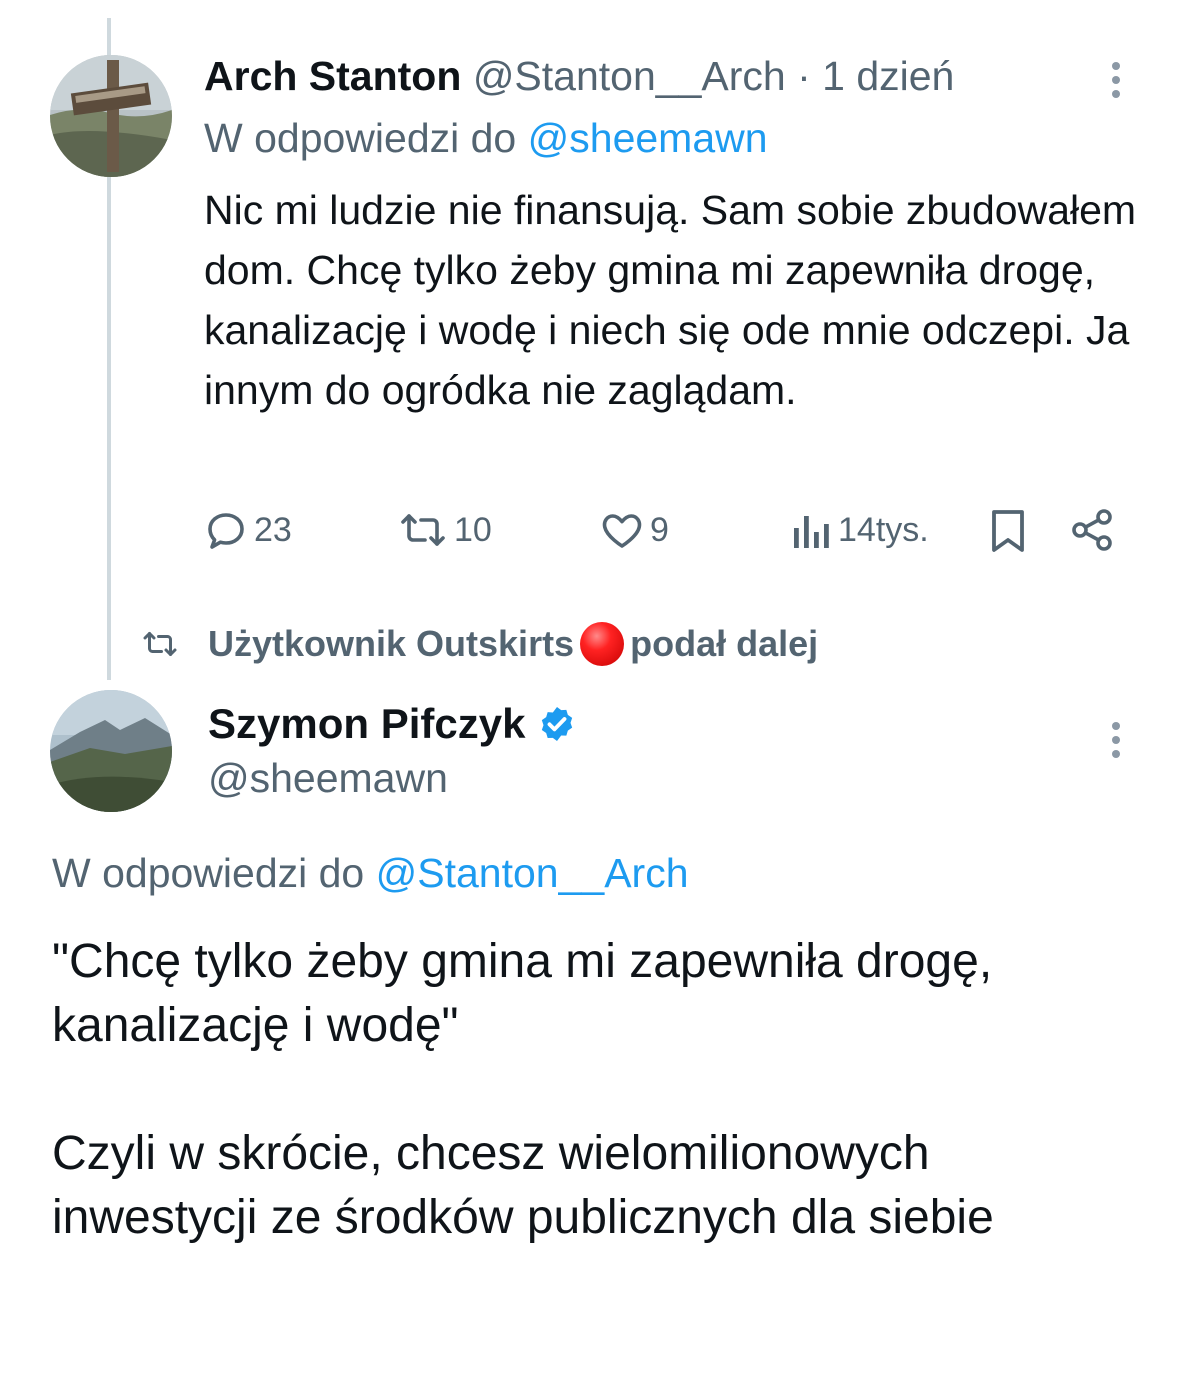  I want to click on tweet1-header: Arch Stanton @Stanton__Arch · 1 dzień, so click(579, 76).